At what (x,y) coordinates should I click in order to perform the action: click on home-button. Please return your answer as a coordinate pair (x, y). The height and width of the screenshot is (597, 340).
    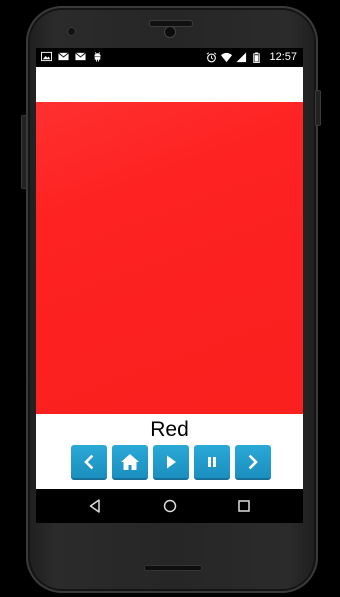
    Looking at the image, I should click on (130, 462).